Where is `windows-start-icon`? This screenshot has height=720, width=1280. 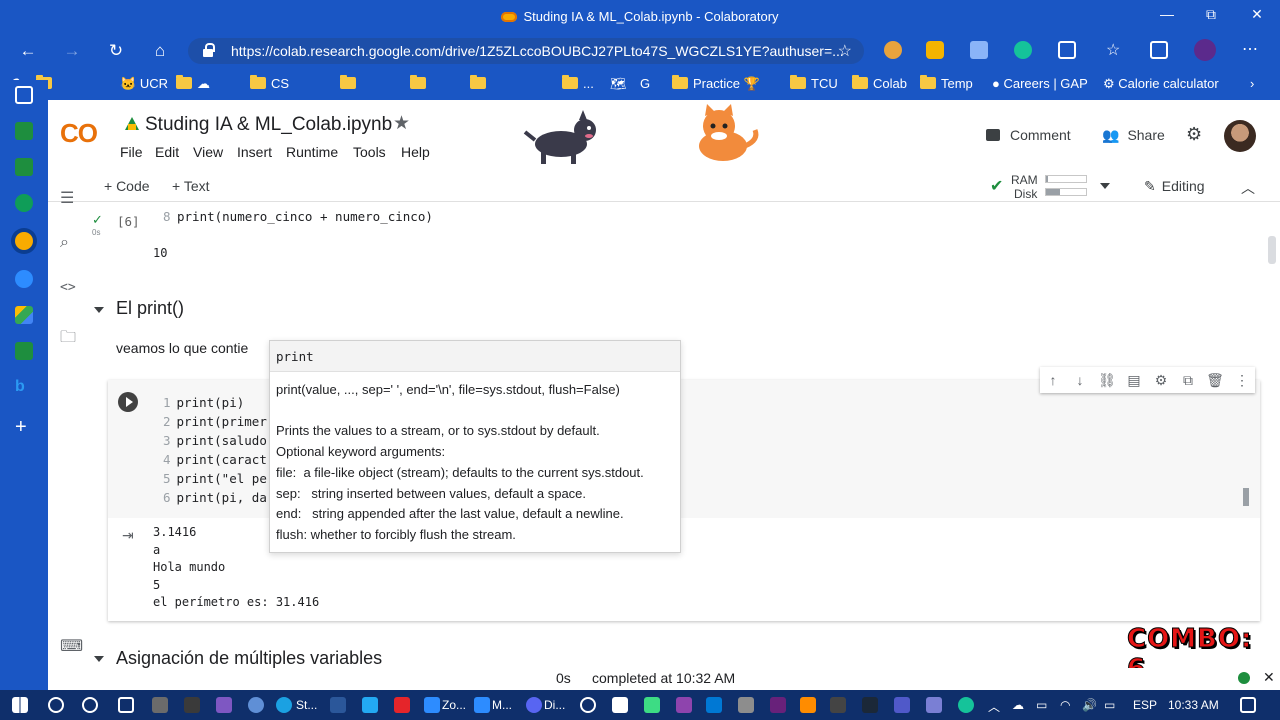 windows-start-icon is located at coordinates (20, 705).